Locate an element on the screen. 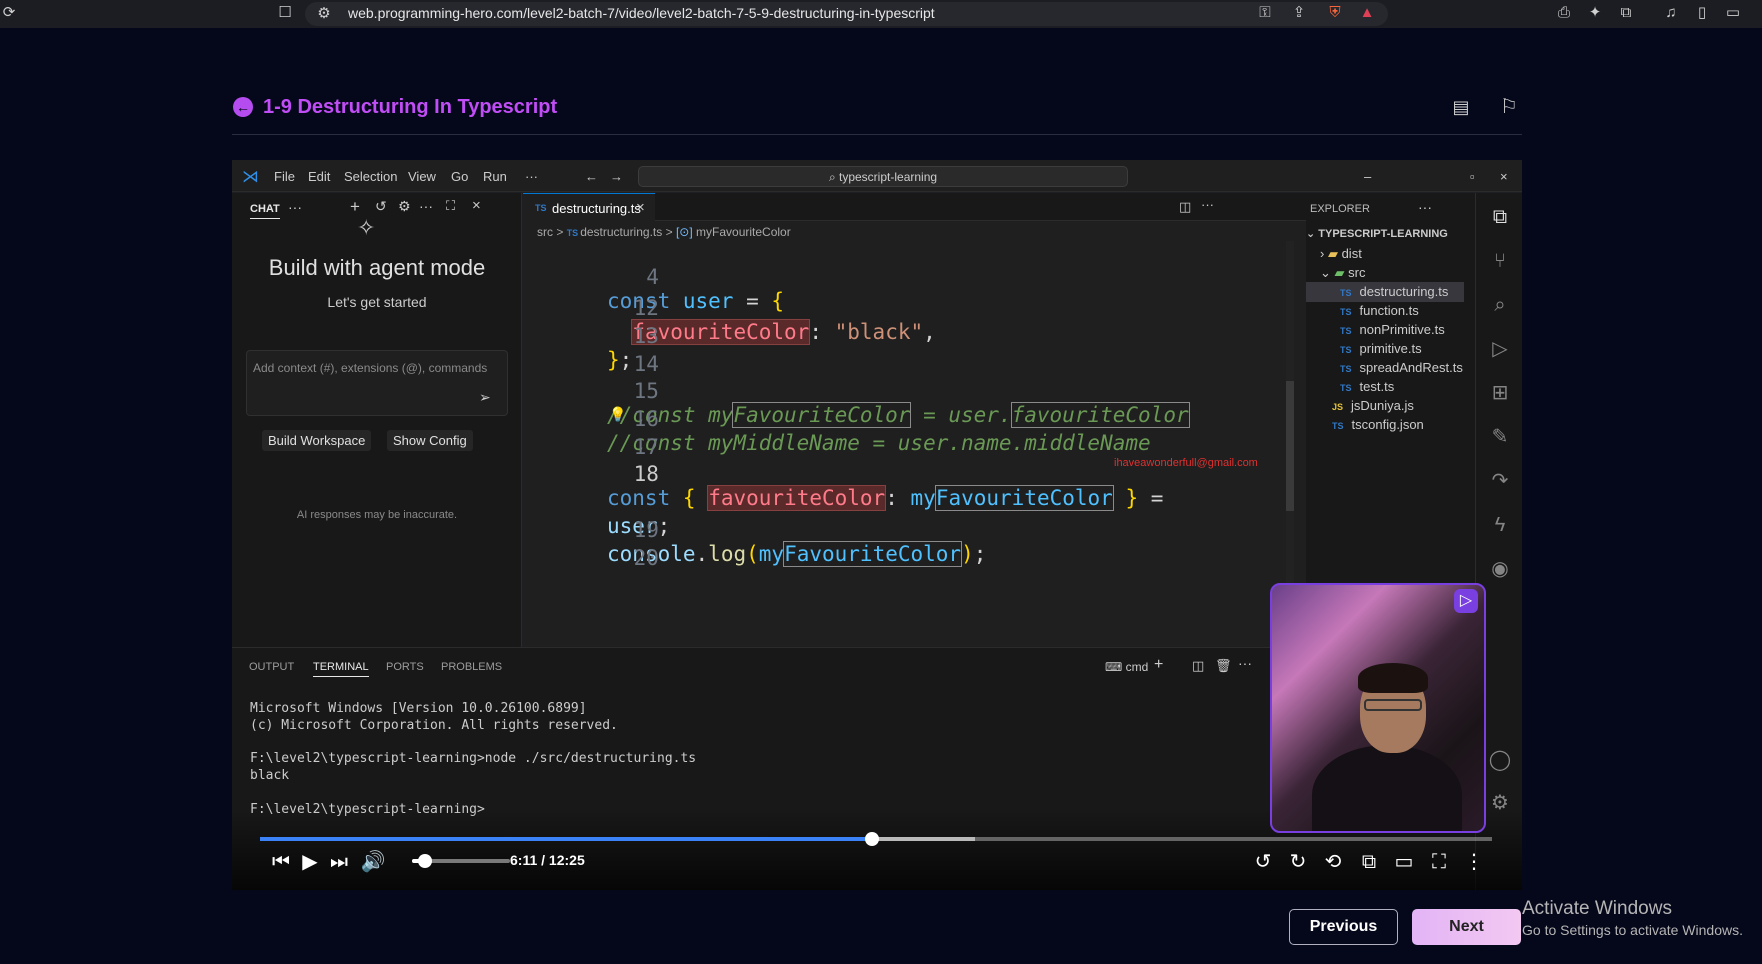 The height and width of the screenshot is (964, 1762). forward-nav-icon: → is located at coordinates (616, 176).